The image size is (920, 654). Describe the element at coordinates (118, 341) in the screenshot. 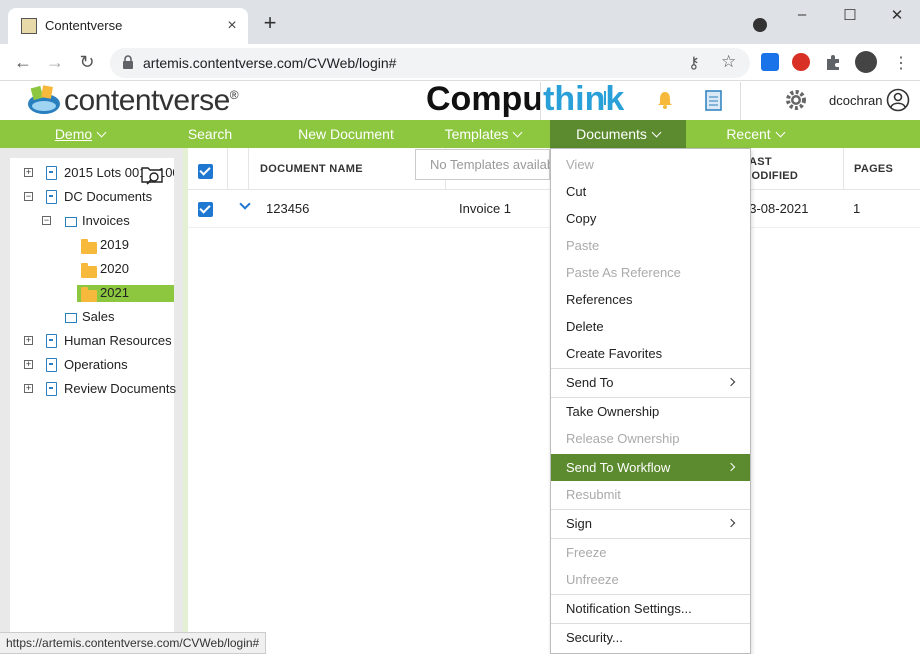

I see `tree-item-human-resources: Human Resources` at that location.